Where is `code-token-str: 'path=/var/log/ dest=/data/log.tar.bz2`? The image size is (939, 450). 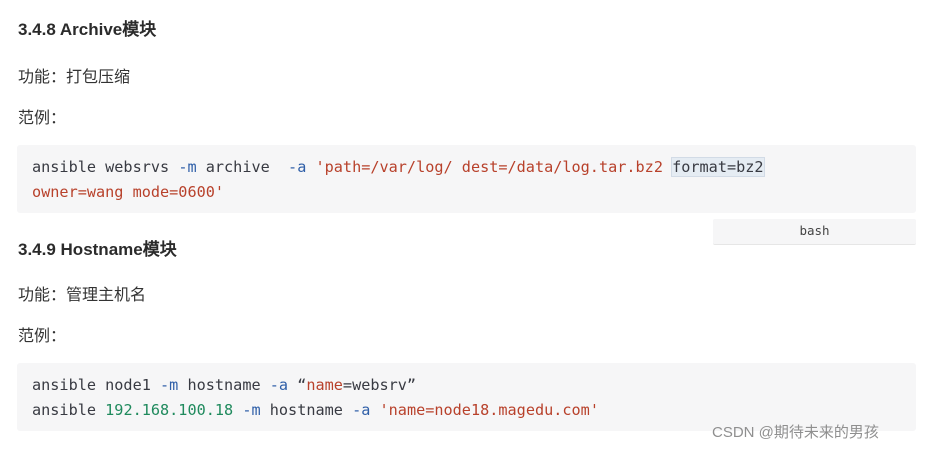
code-token-str: 'path=/var/log/ dest=/data/log.tar.bz2 is located at coordinates (494, 167).